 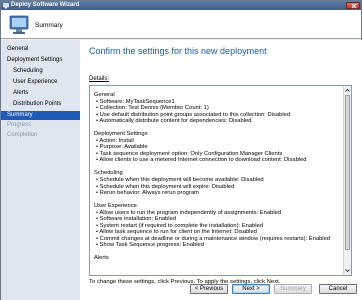 I want to click on nav-item-summary: Summary, so click(x=40, y=115).